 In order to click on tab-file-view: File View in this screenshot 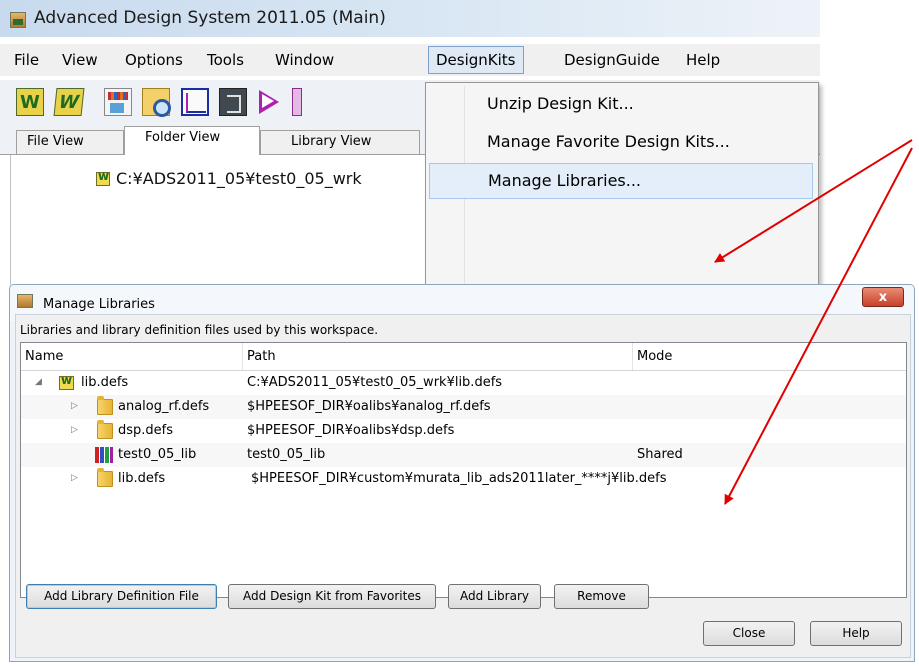, I will do `click(70, 142)`.